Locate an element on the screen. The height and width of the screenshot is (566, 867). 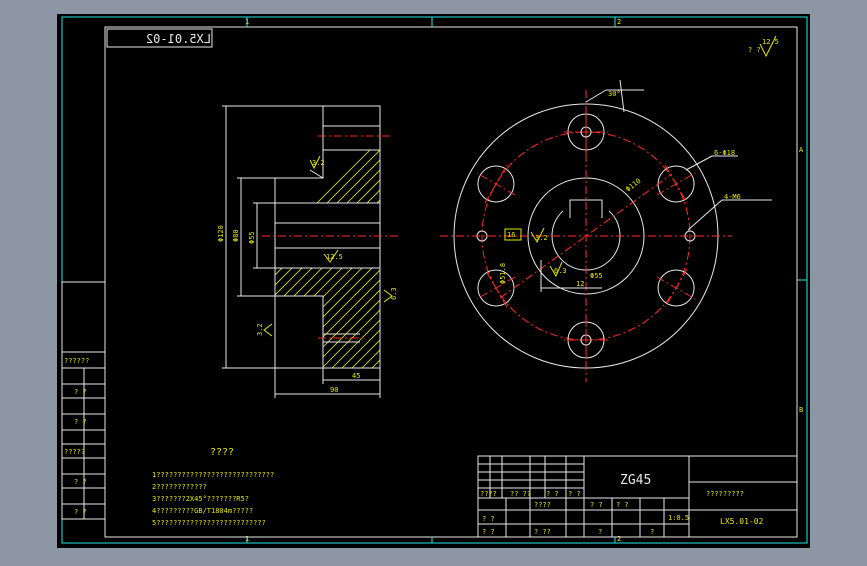
rough-front-1: 3.2 is located at coordinates (541, 238).